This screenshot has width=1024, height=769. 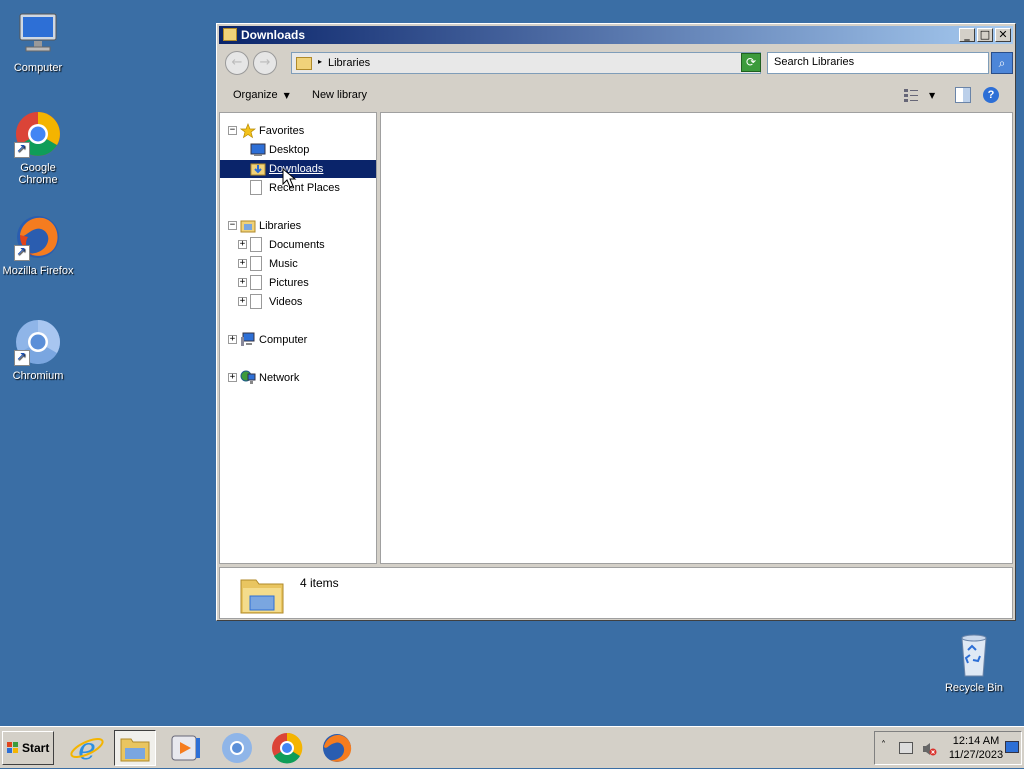 What do you see at coordinates (298, 264) in the screenshot?
I see `tree-item-music: + Music` at bounding box center [298, 264].